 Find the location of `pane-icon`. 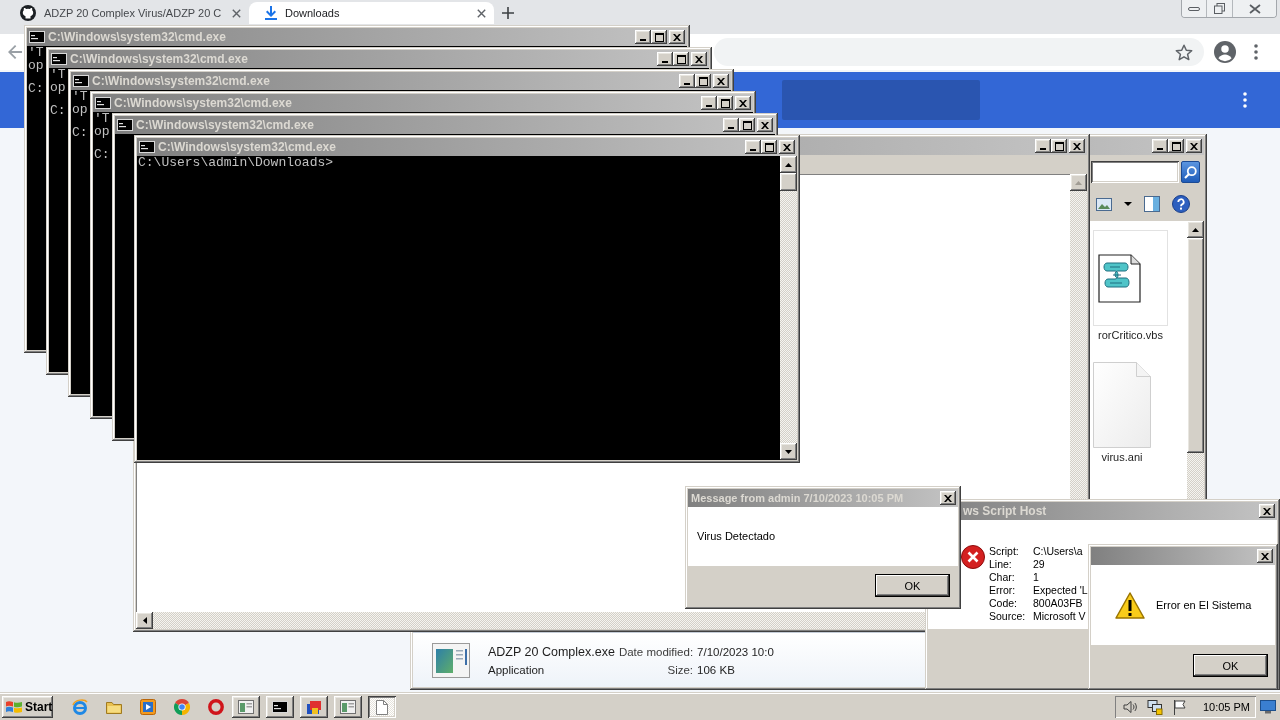

pane-icon is located at coordinates (1152, 204).